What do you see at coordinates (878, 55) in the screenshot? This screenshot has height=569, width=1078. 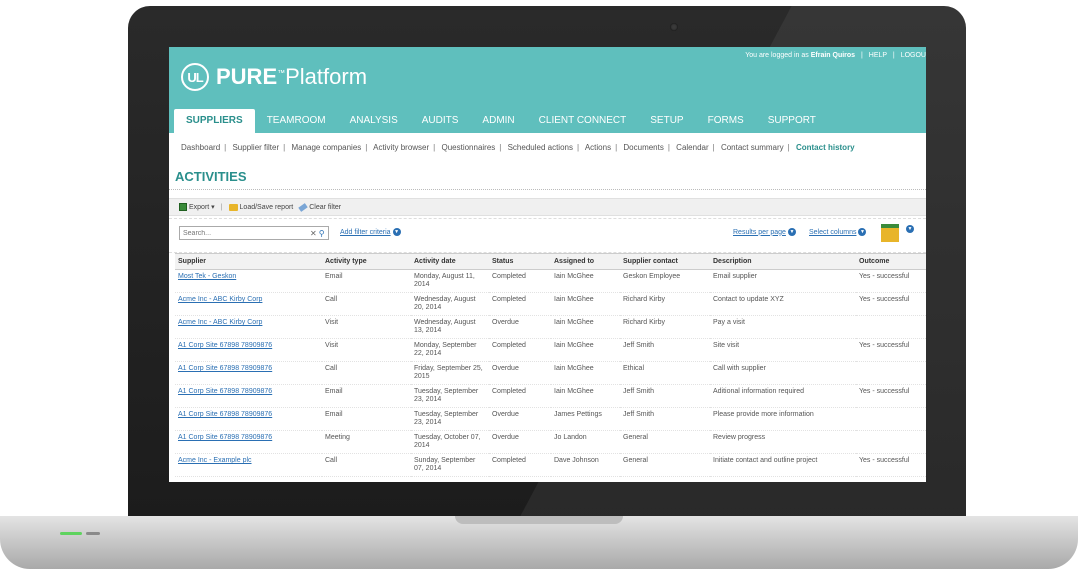 I see `help-link: HELP` at bounding box center [878, 55].